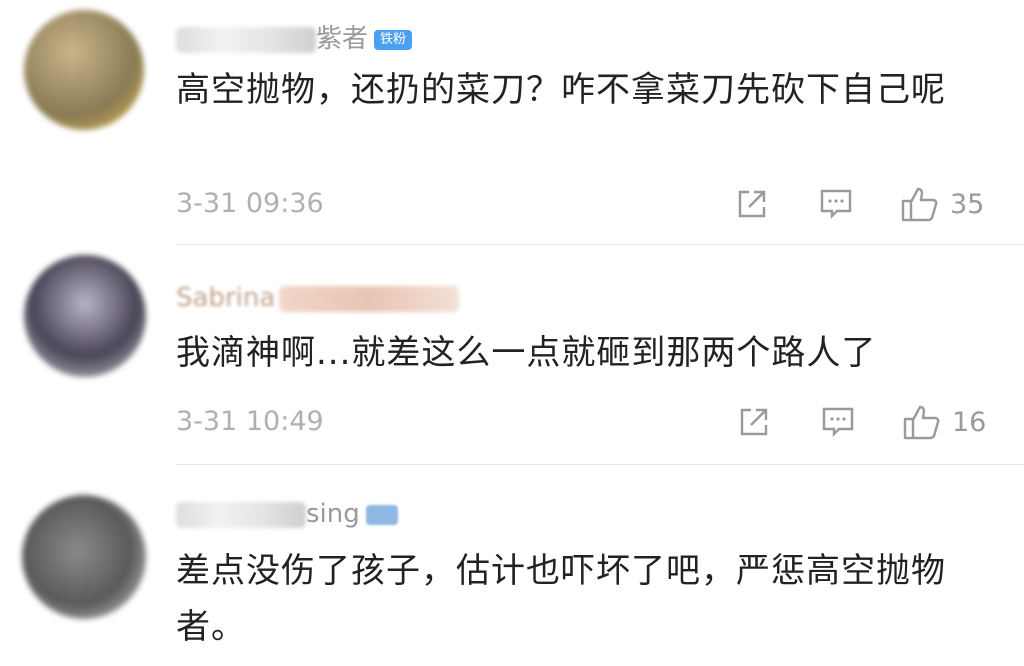 Image resolution: width=1024 pixels, height=666 pixels. I want to click on comment-text: 高空抛物，还扔的菜刀？咋不拿菜刀先砍下自己呢, so click(561, 90).